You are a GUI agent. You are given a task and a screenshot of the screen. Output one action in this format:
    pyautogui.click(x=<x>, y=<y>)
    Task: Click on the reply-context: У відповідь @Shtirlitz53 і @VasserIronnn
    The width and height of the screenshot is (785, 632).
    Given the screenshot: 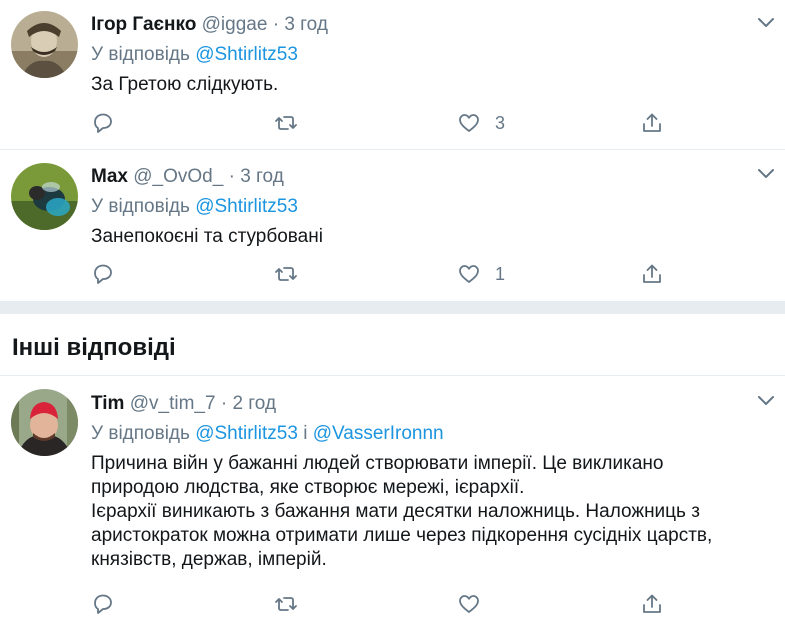 What is the action you would take?
    pyautogui.click(x=418, y=434)
    